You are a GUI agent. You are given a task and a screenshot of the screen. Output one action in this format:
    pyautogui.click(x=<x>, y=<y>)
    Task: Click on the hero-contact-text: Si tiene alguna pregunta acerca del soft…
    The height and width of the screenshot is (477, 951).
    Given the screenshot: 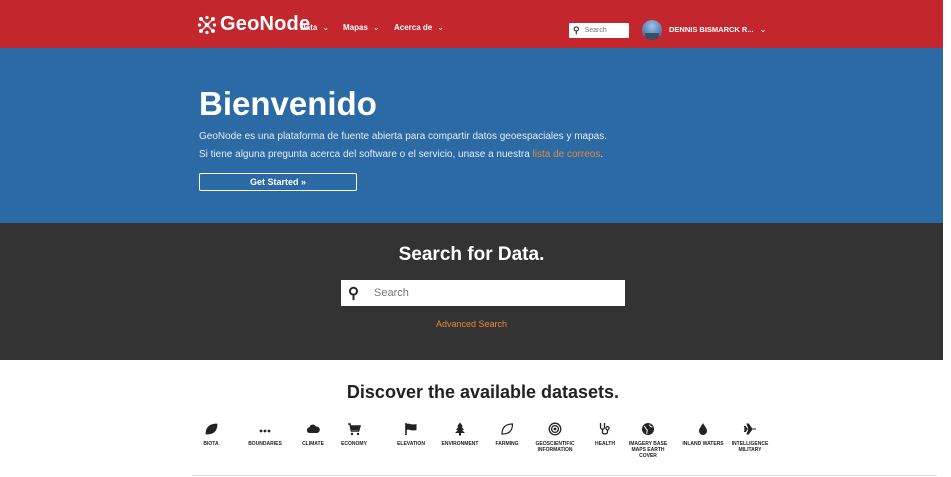 What is the action you would take?
    pyautogui.click(x=366, y=154)
    